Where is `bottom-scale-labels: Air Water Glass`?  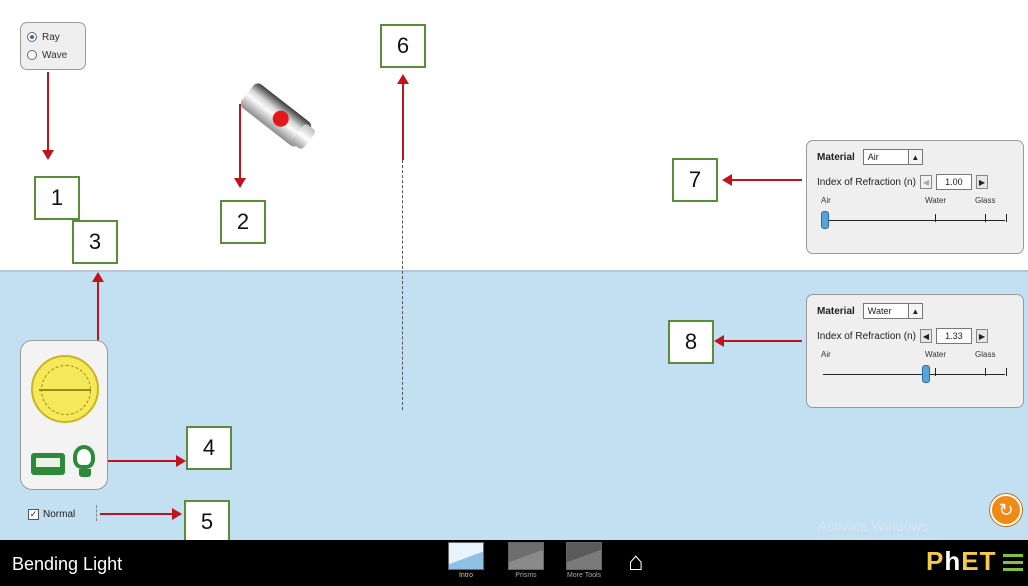 bottom-scale-labels: Air Water Glass is located at coordinates (915, 356).